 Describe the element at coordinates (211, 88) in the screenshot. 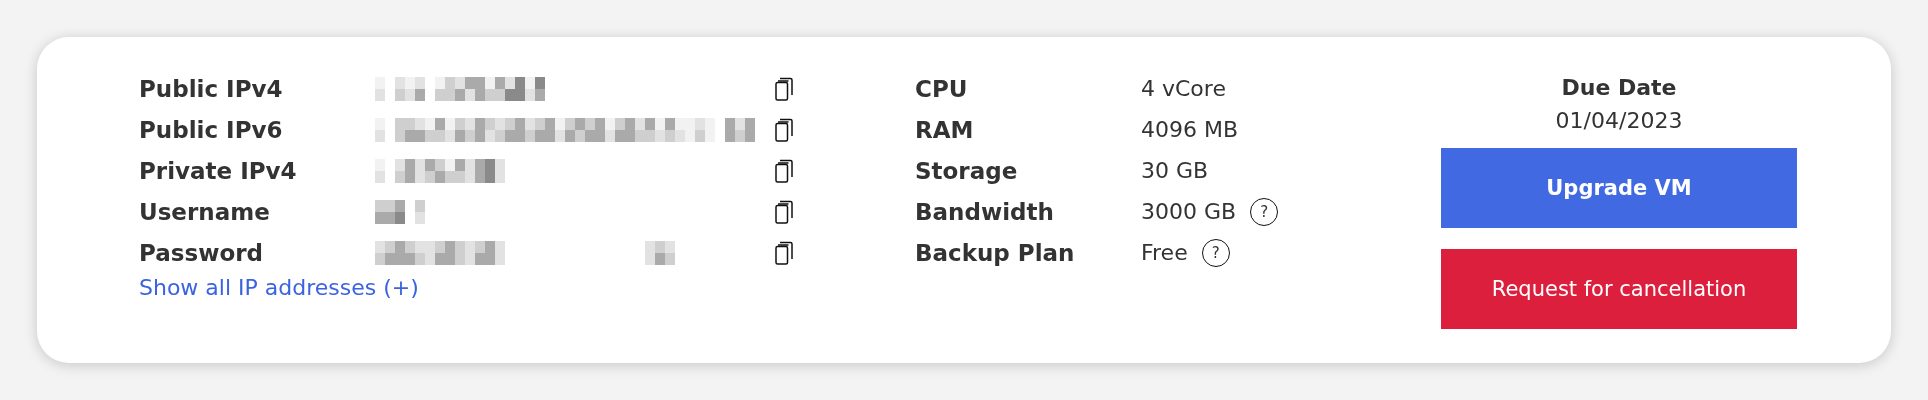

I see `field-label: Public IPv4` at that location.